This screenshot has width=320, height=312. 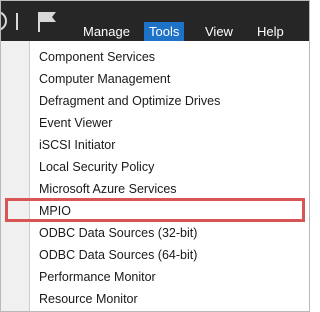 What do you see at coordinates (104, 79) in the screenshot?
I see `menu-item-computer-management: Computer Management` at bounding box center [104, 79].